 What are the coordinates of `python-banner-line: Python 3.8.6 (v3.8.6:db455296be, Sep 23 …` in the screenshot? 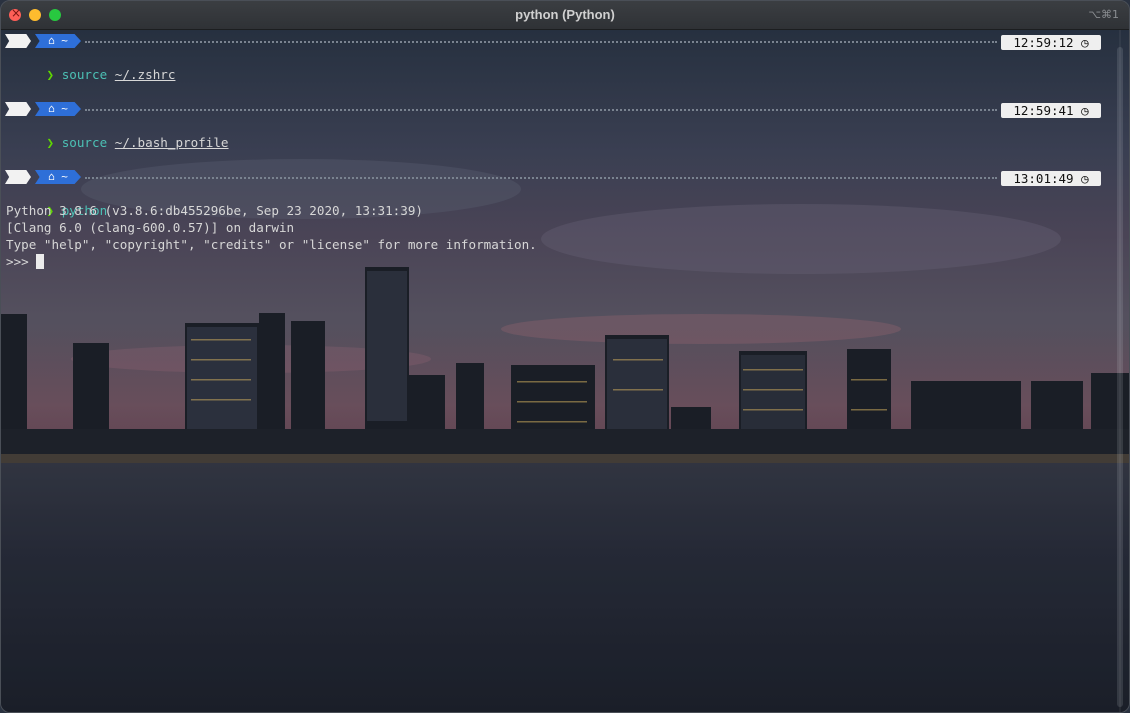 It's located at (215, 210).